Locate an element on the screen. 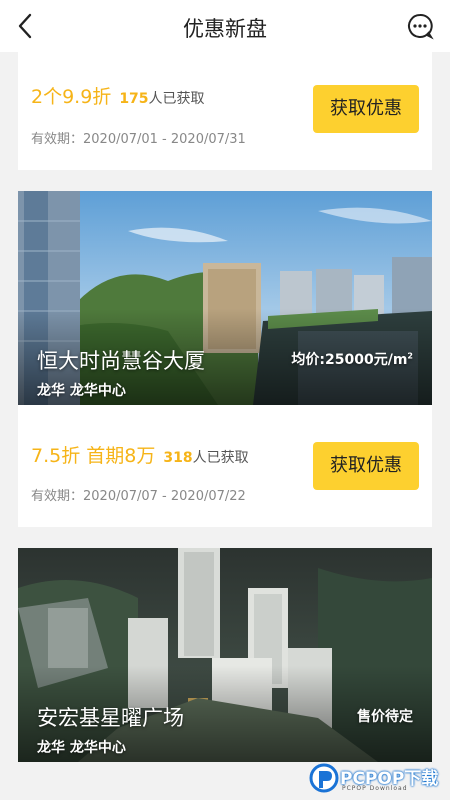 The width and height of the screenshot is (450, 800). price-text: 均价:25000元/m is located at coordinates (349, 360).